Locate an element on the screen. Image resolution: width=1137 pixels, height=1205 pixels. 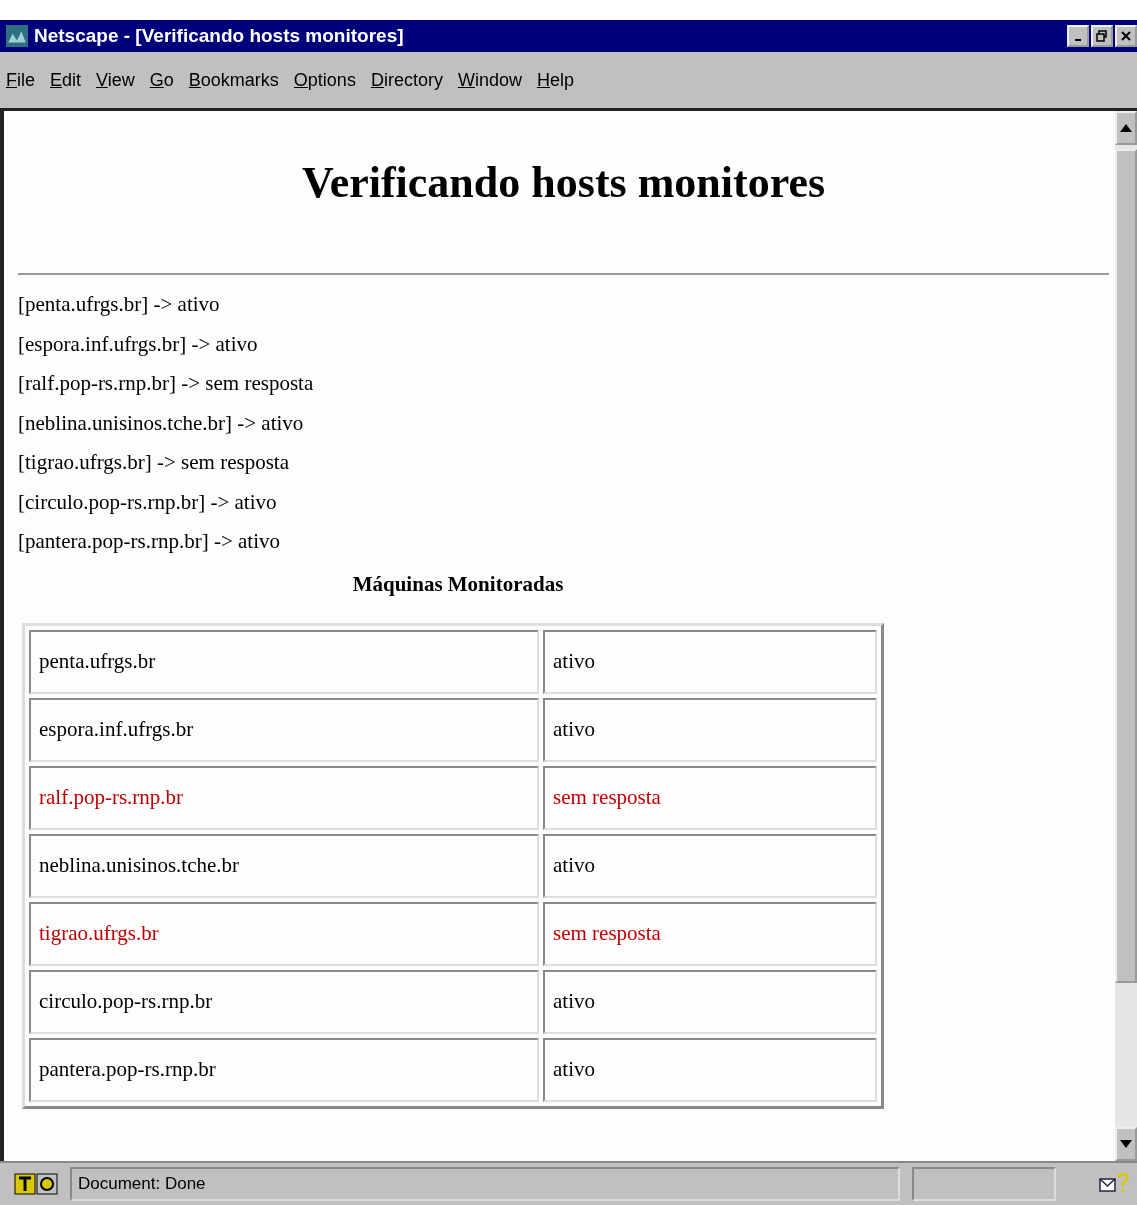
table-cell: circulo.pop-rs.rnp.br is located at coordinates (284, 1001).